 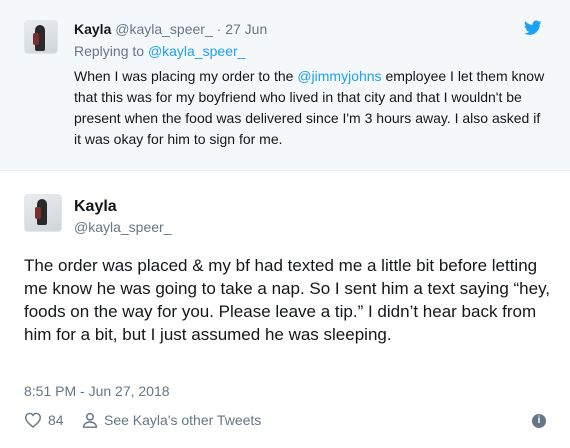 I want to click on other-tweets-label: See Kayla's other Tweets, so click(x=183, y=420).